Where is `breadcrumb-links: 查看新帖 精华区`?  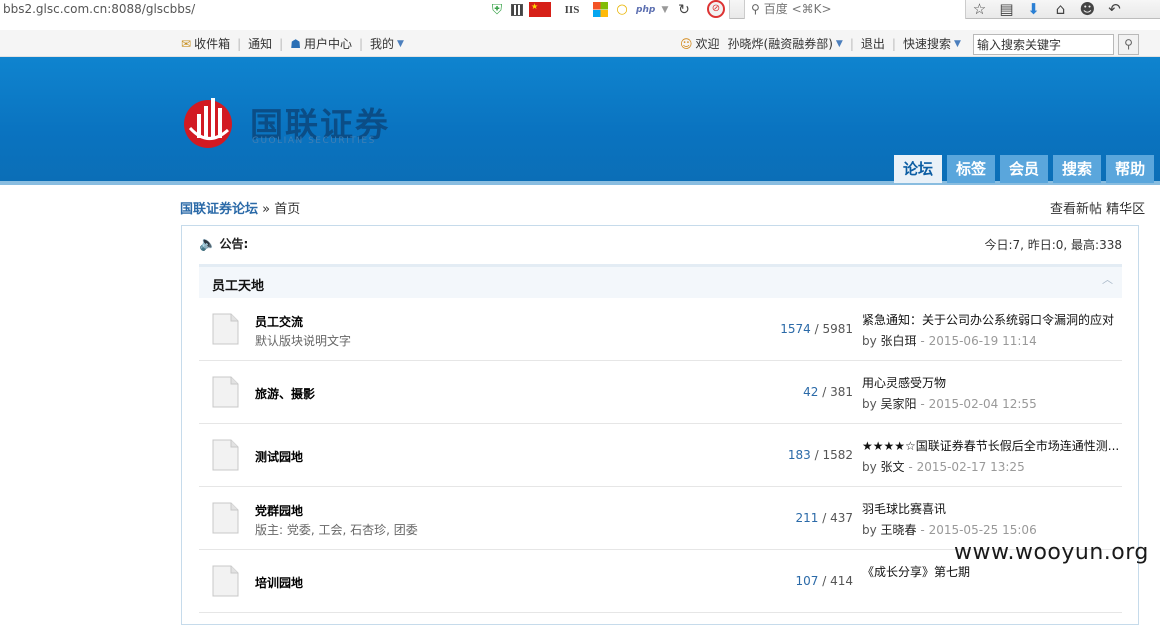
breadcrumb-links: 查看新帖 精华区 is located at coordinates (1097, 207).